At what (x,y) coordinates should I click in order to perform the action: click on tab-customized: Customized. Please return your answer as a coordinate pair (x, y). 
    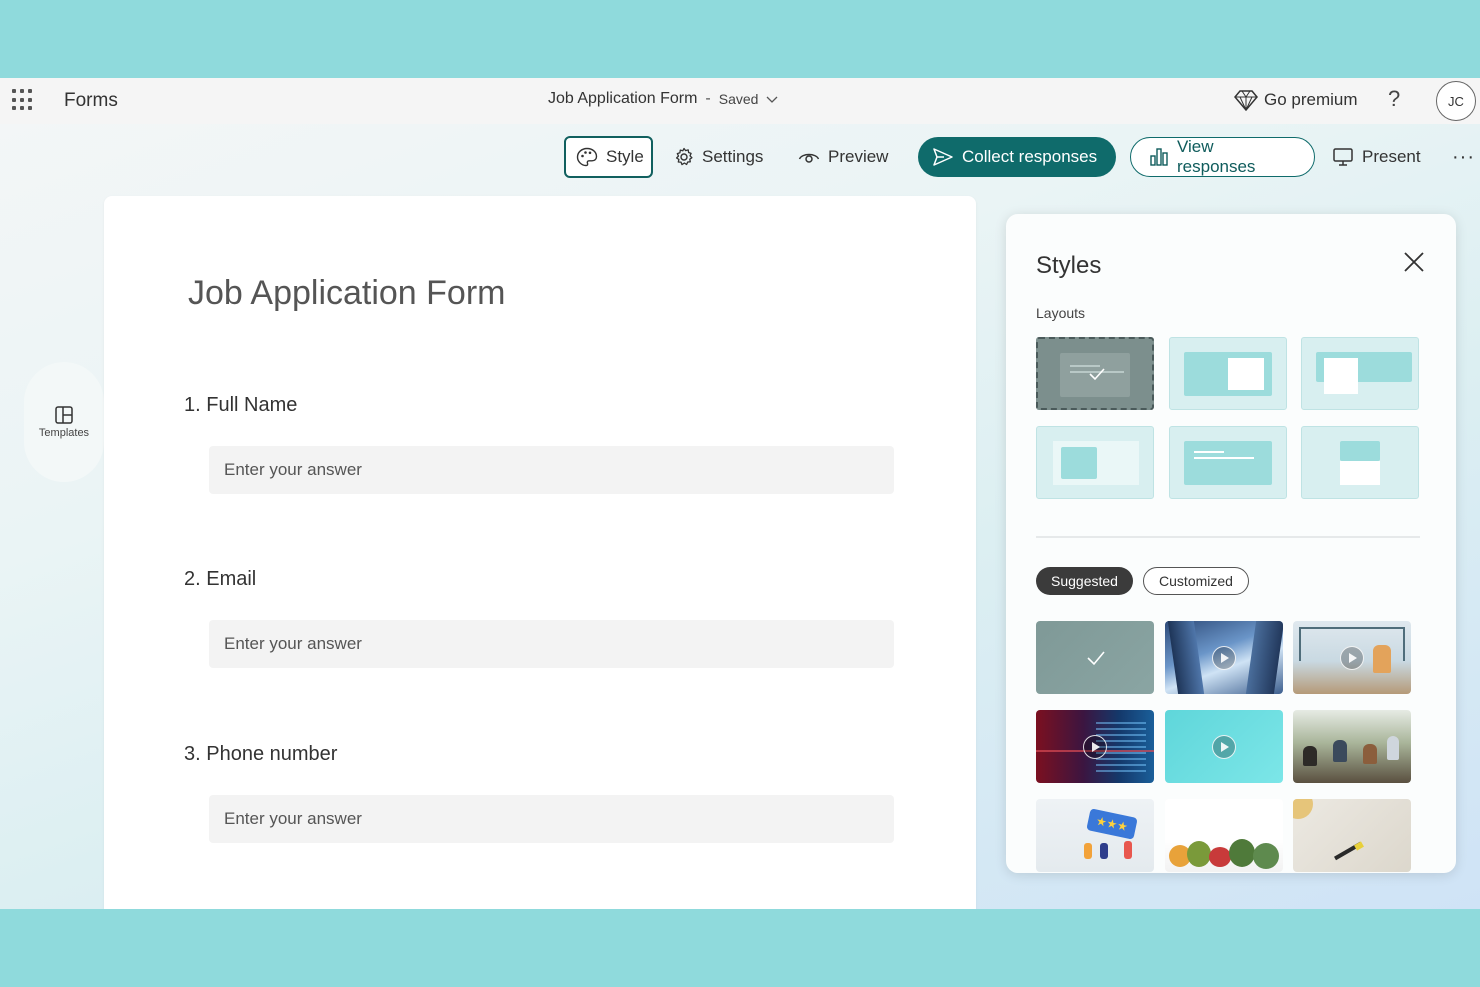
    Looking at the image, I should click on (1196, 581).